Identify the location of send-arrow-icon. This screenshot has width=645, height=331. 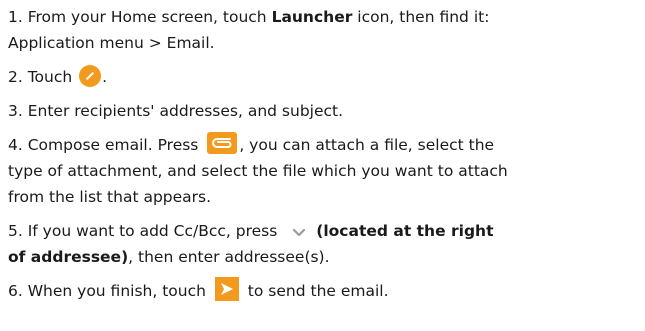
(226, 288).